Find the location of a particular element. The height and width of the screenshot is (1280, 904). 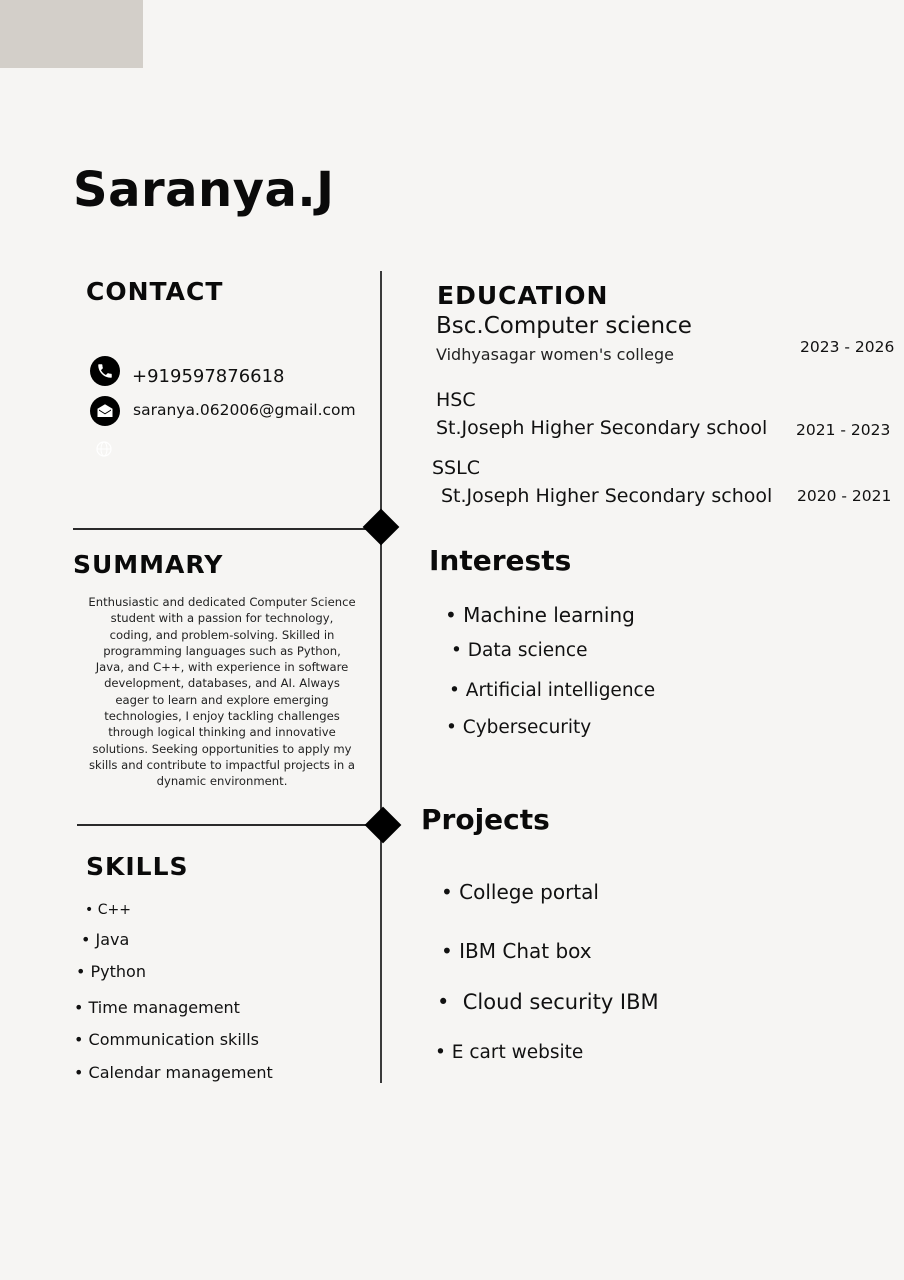

education-school: Vidhyasagar women's college is located at coordinates (555, 354).